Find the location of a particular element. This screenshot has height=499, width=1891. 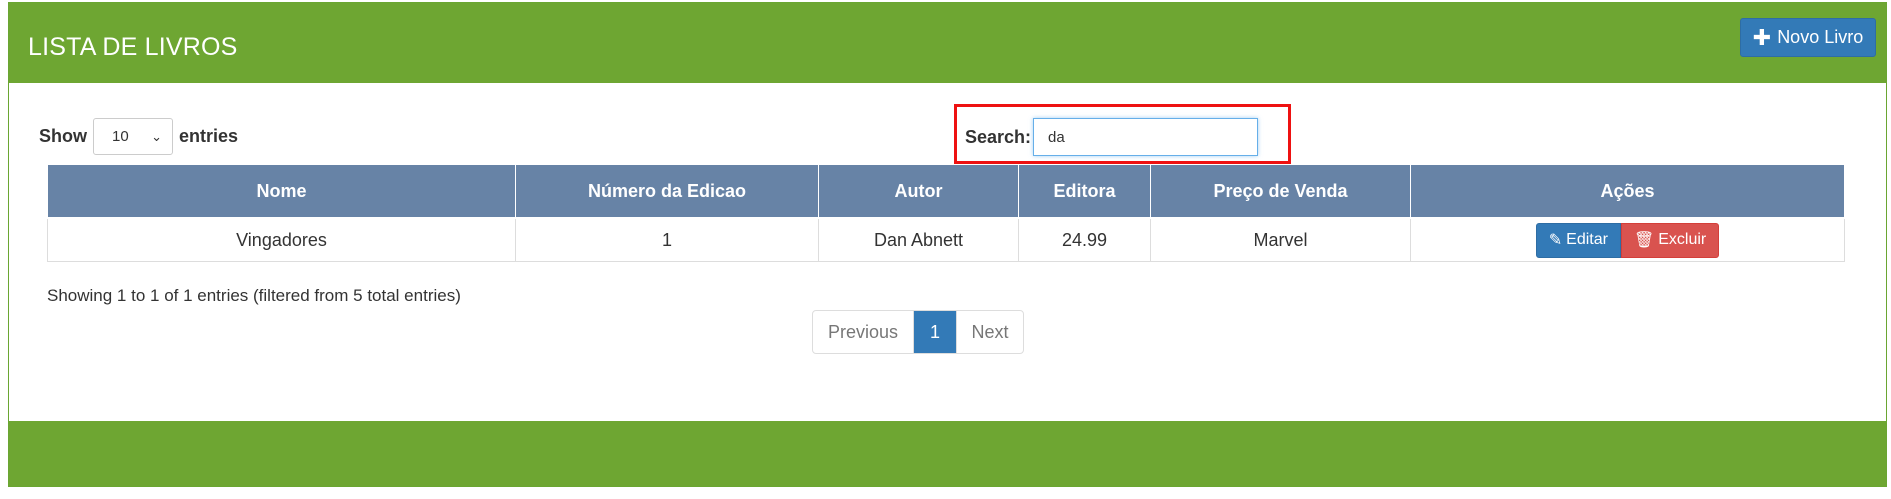

entries-length-select: 10 ⌄ is located at coordinates (133, 136).